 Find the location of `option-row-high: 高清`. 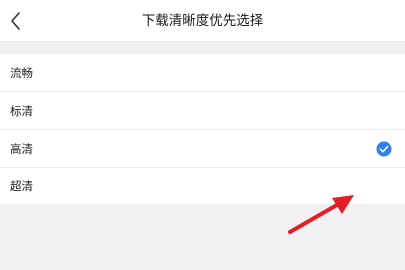

option-row-high: 高清 is located at coordinates (202, 149).